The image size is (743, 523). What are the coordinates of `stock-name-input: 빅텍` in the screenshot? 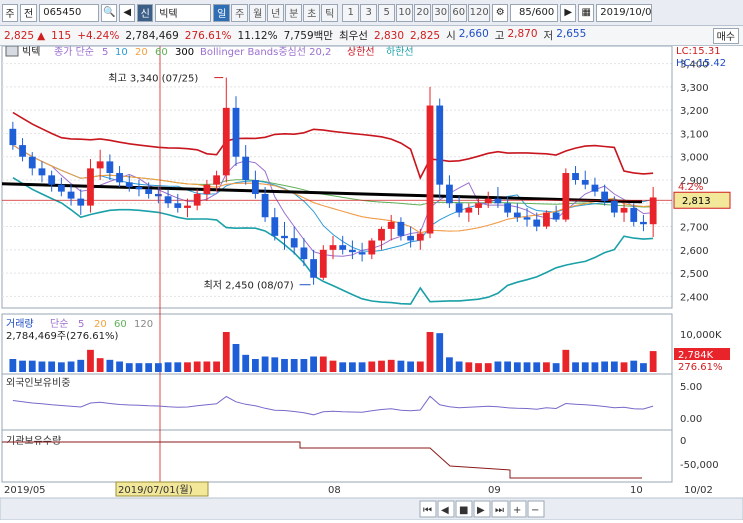 It's located at (183, 12).